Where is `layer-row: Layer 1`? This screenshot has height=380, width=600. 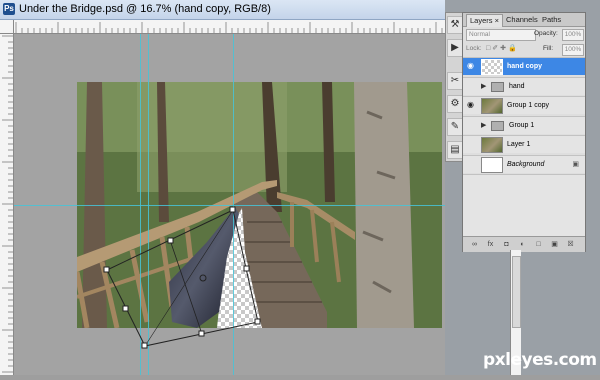 layer-row: Layer 1 is located at coordinates (524, 144).